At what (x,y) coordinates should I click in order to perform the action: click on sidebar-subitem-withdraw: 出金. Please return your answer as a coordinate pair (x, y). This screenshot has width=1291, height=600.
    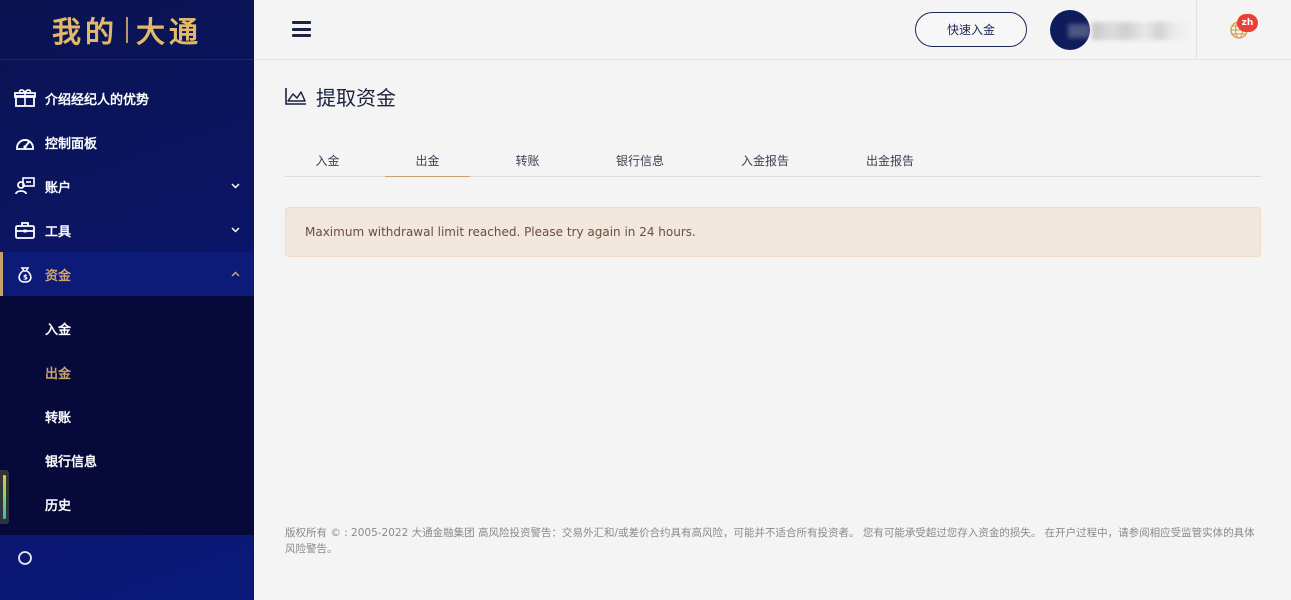
    Looking at the image, I should click on (127, 372).